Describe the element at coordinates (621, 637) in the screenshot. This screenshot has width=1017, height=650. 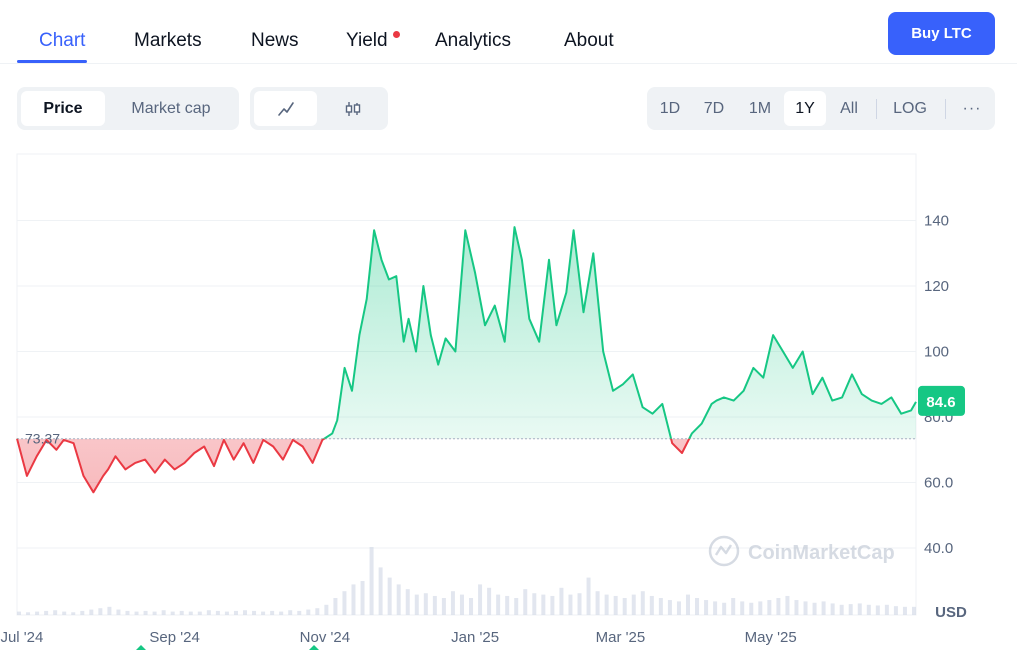
I see `x-tick-label: Mar '25` at that location.